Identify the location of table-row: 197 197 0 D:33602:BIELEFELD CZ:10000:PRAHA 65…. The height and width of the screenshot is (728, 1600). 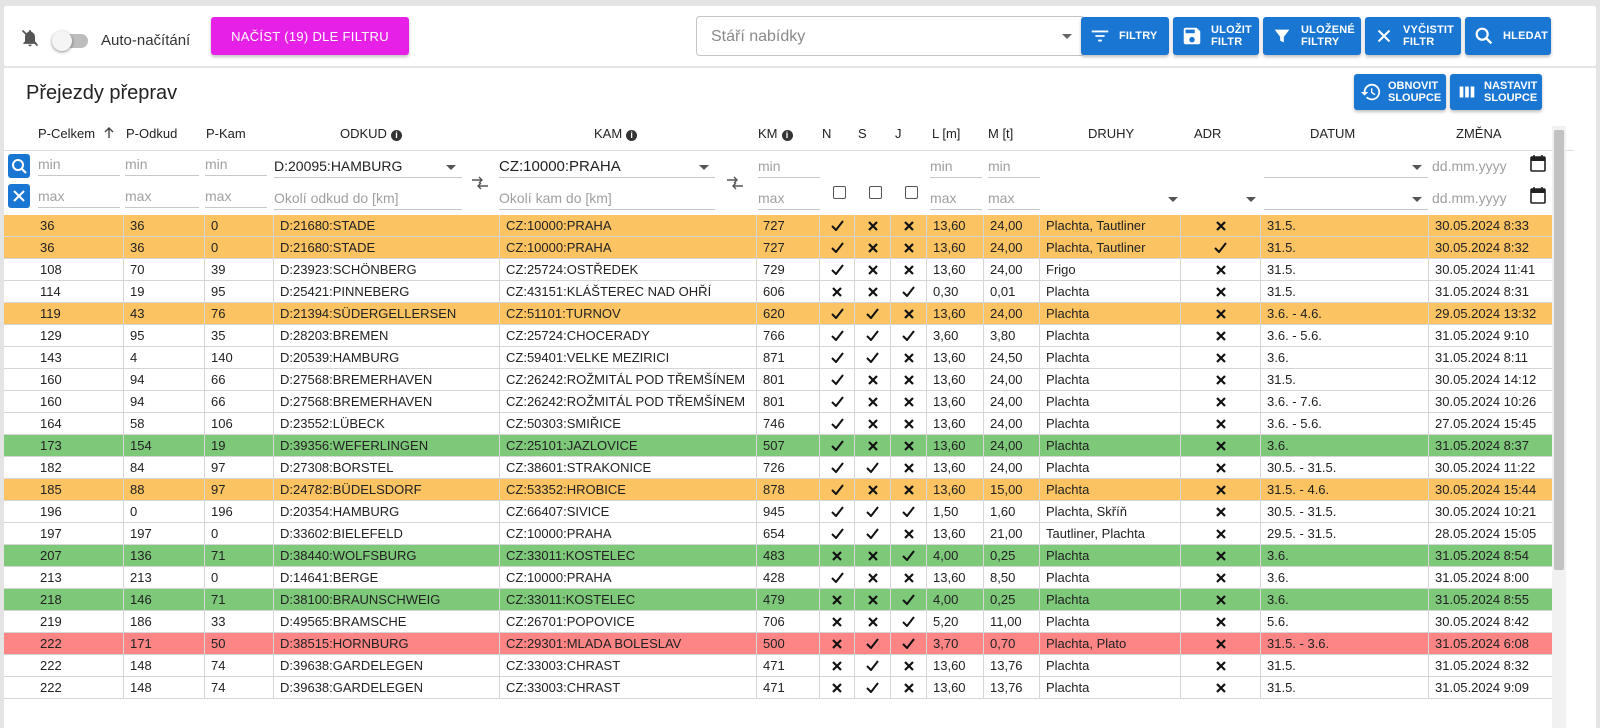
(778, 534).